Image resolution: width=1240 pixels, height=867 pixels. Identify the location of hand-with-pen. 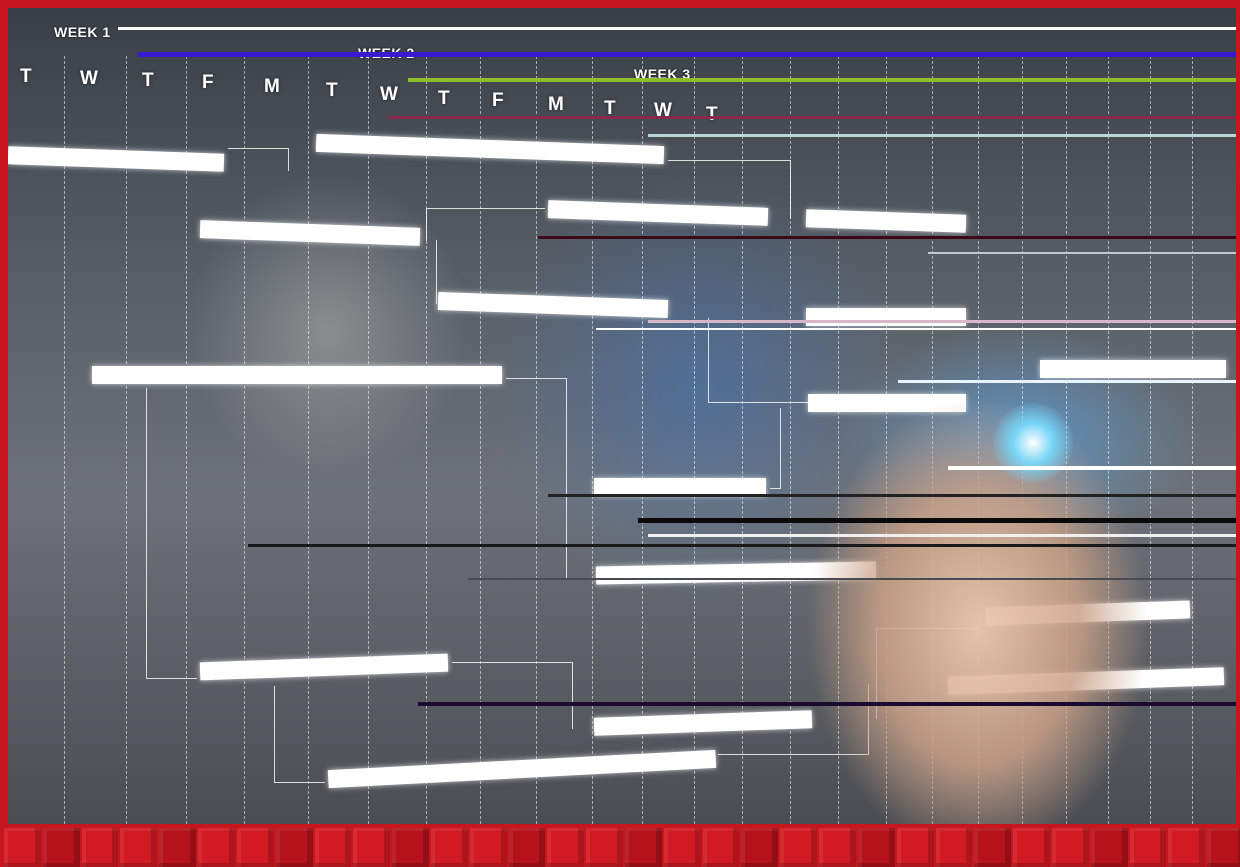
(978, 606).